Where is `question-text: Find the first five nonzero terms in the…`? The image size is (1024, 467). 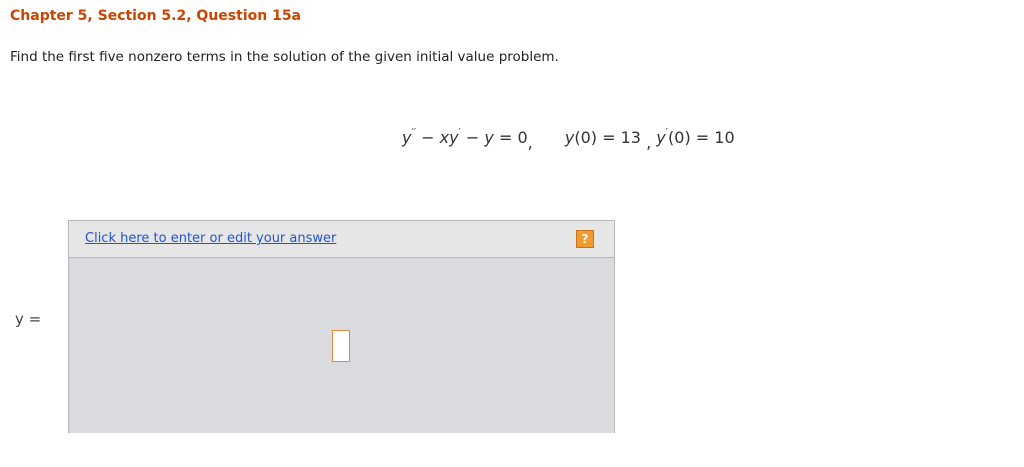
question-text: Find the first five nonzero terms in the… is located at coordinates (284, 57).